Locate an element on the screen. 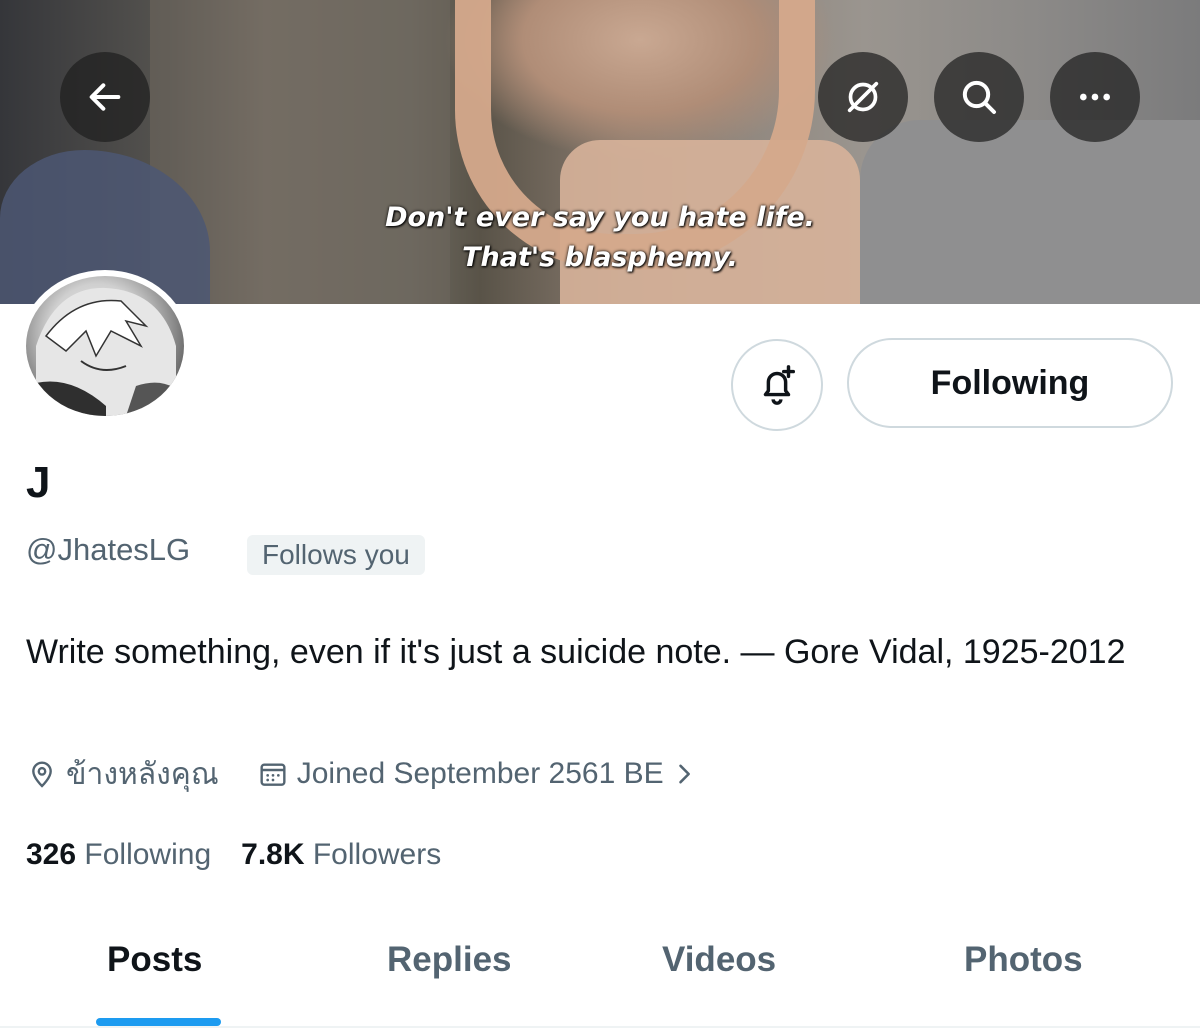 The image size is (1200, 1028). profile-avatar is located at coordinates (105, 346).